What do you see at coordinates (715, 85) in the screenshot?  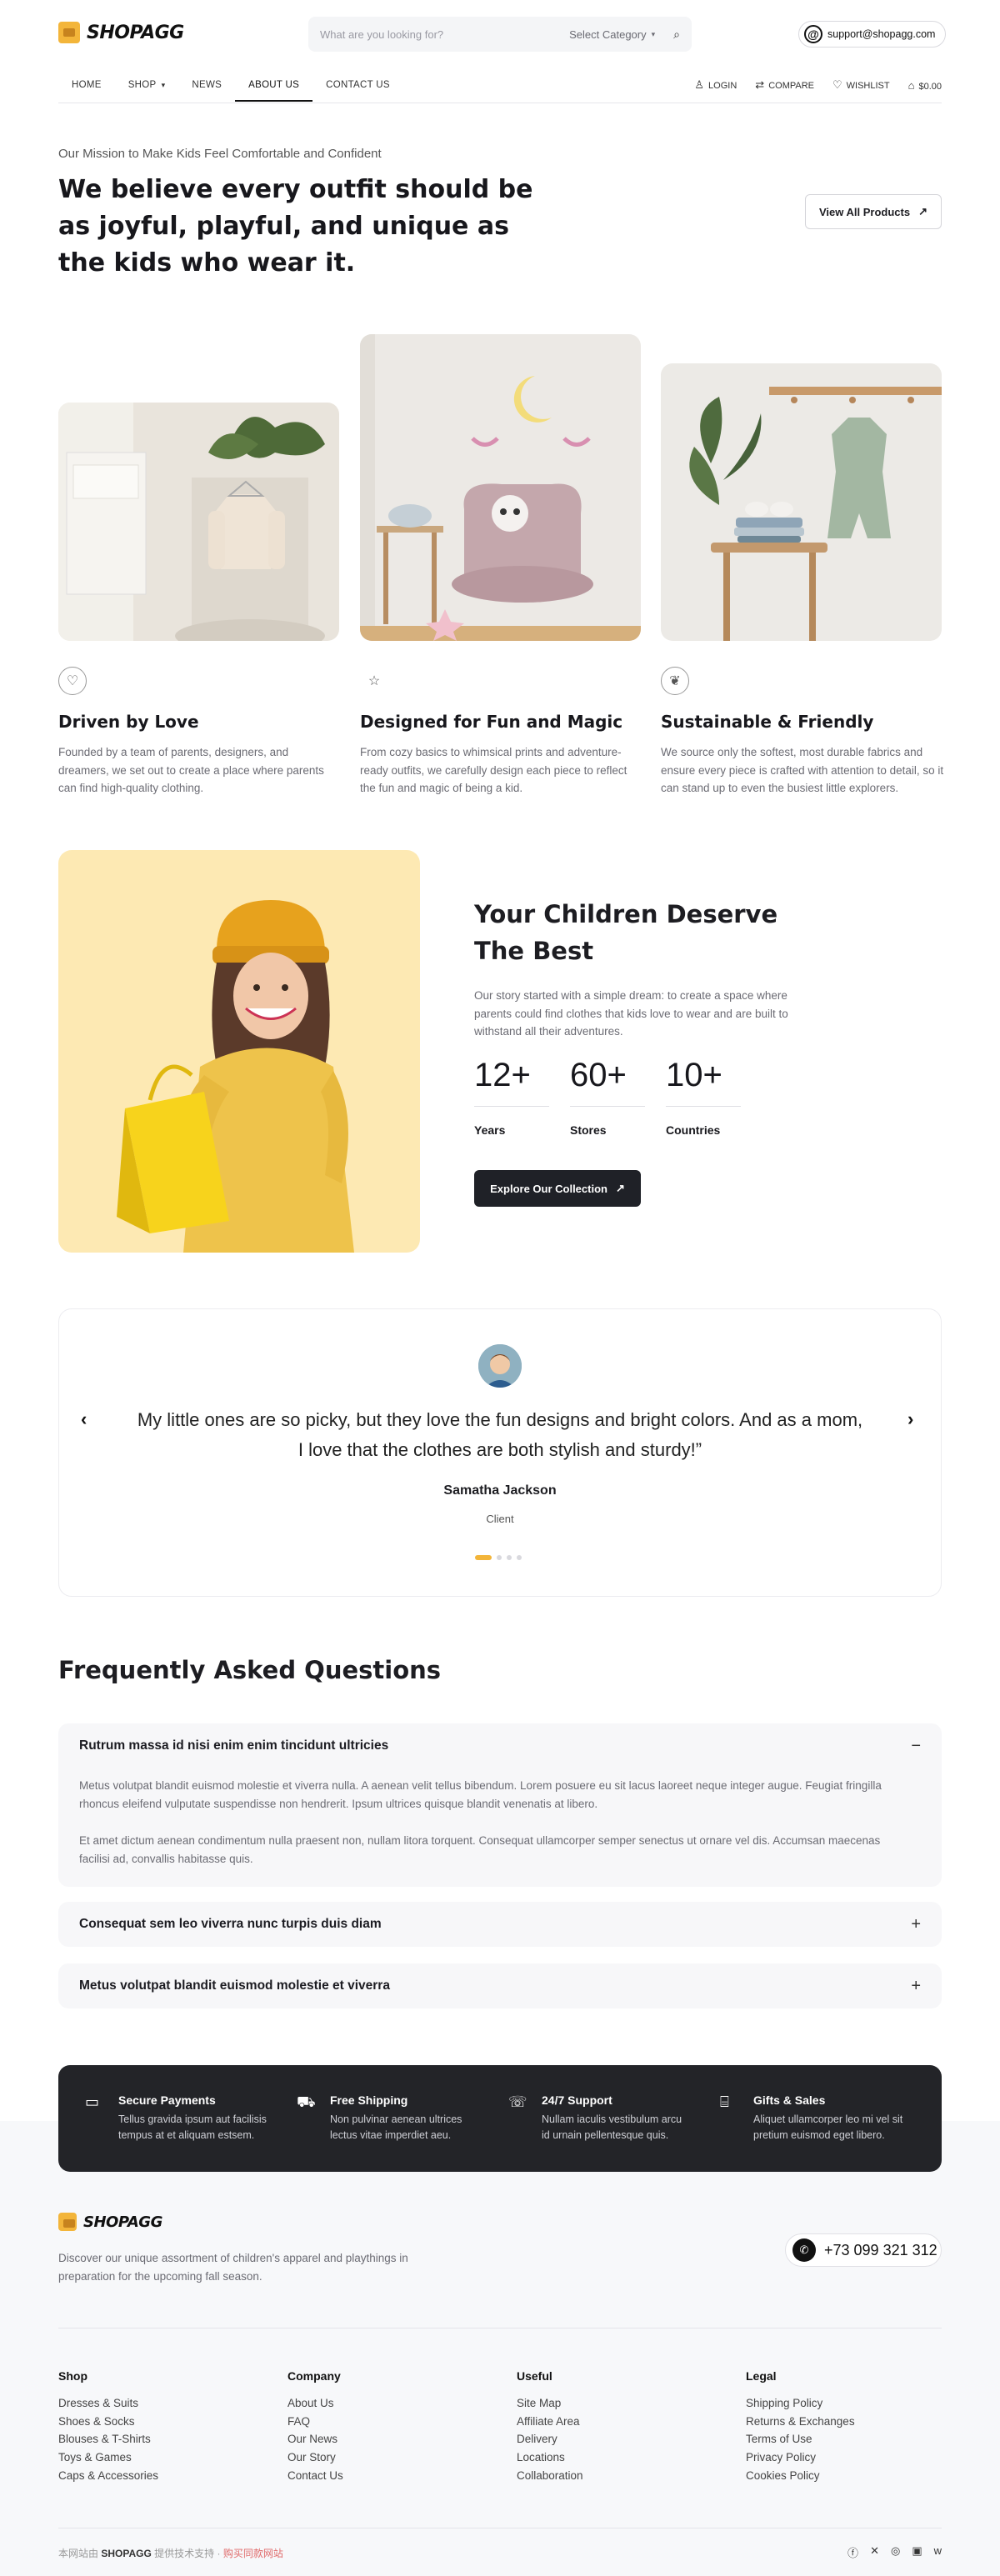 I see `login-link: ♙ LOGIN` at bounding box center [715, 85].